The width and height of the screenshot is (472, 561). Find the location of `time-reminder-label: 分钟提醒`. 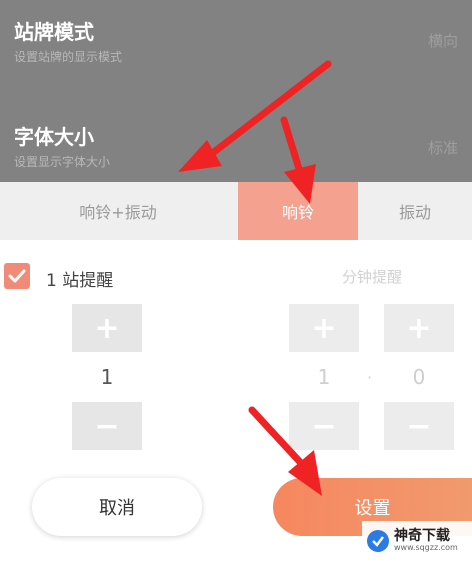

time-reminder-label: 分钟提醒 is located at coordinates (372, 277).